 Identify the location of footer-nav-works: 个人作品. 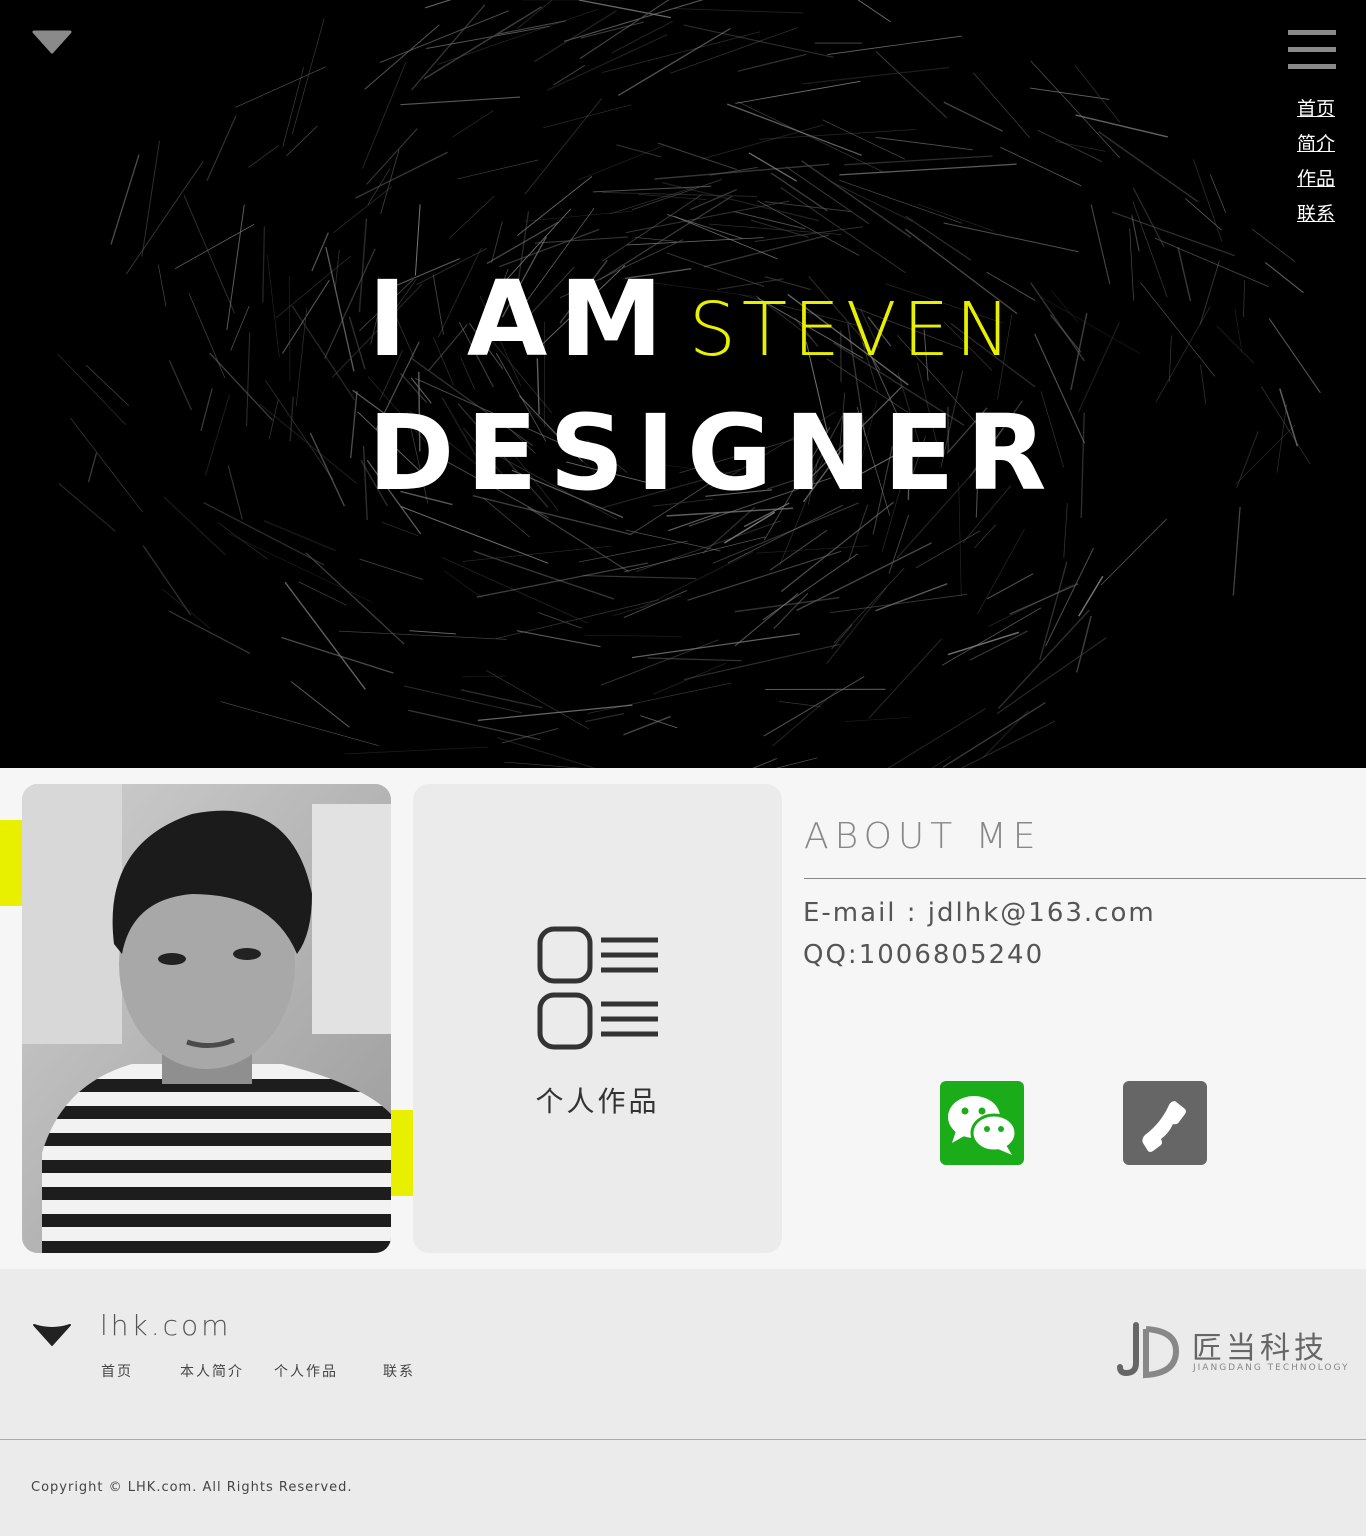
(306, 1371).